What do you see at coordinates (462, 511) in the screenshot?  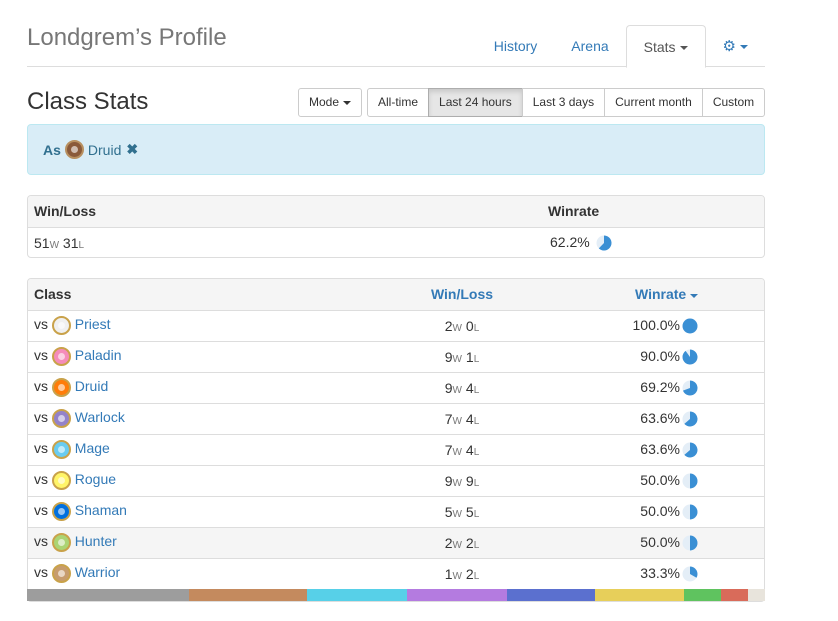 I see `winloss-cell: 5W 5L` at bounding box center [462, 511].